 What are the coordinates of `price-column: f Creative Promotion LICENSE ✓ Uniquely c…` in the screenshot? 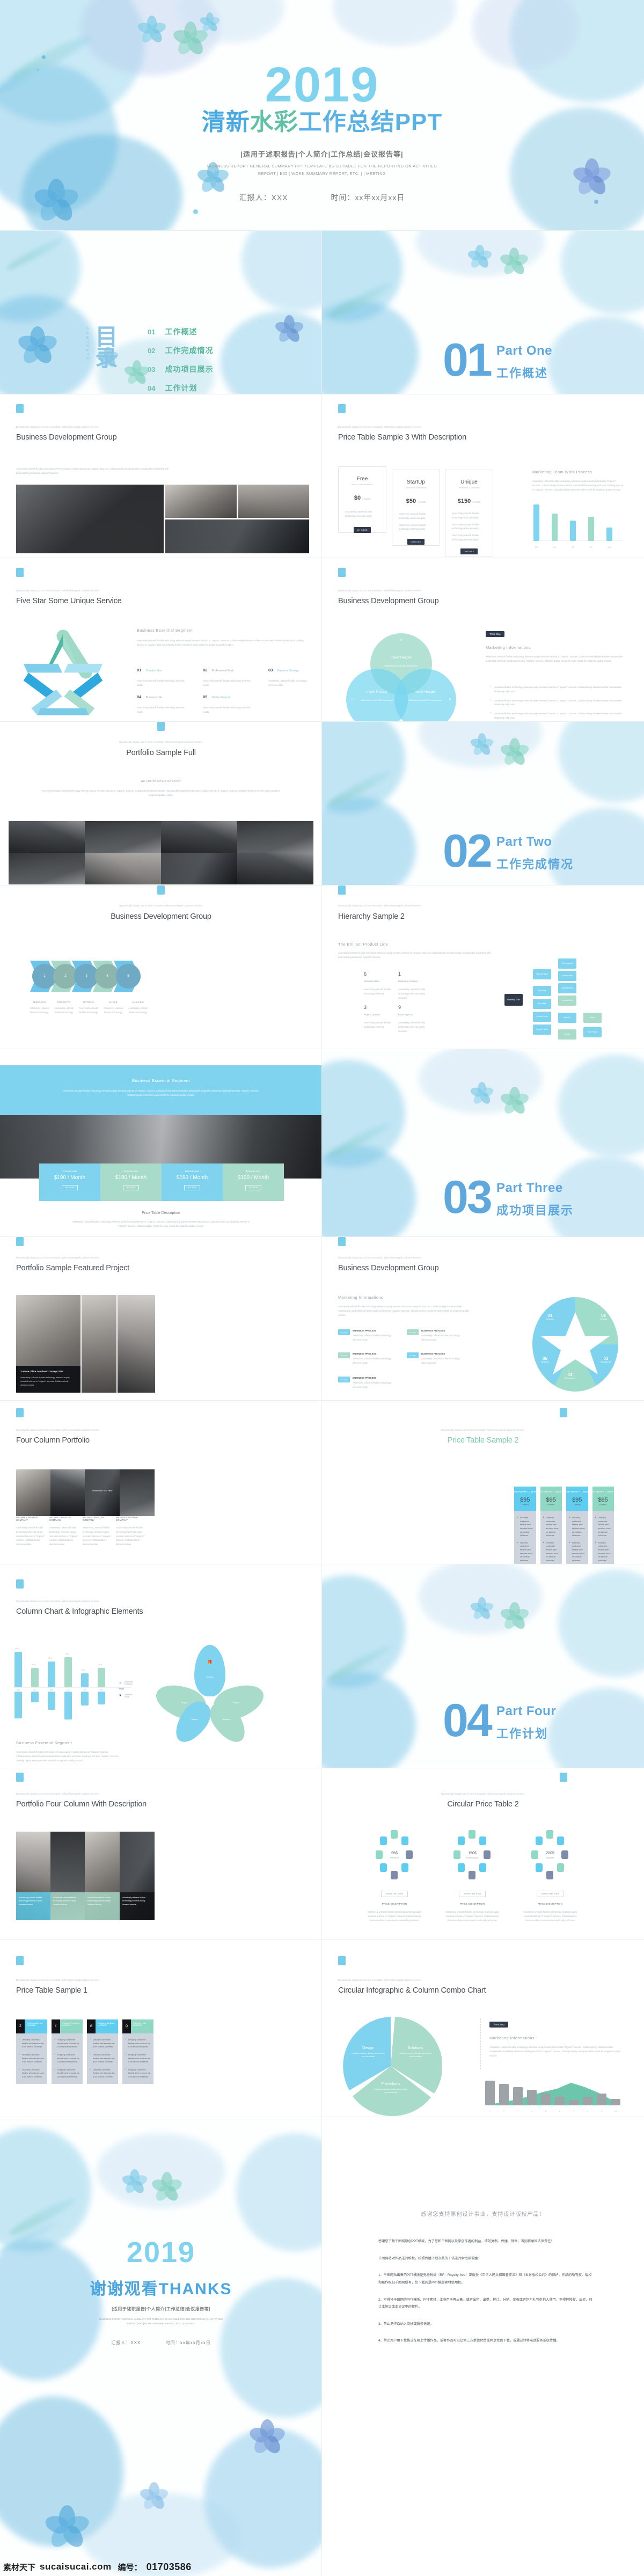 It's located at (67, 2051).